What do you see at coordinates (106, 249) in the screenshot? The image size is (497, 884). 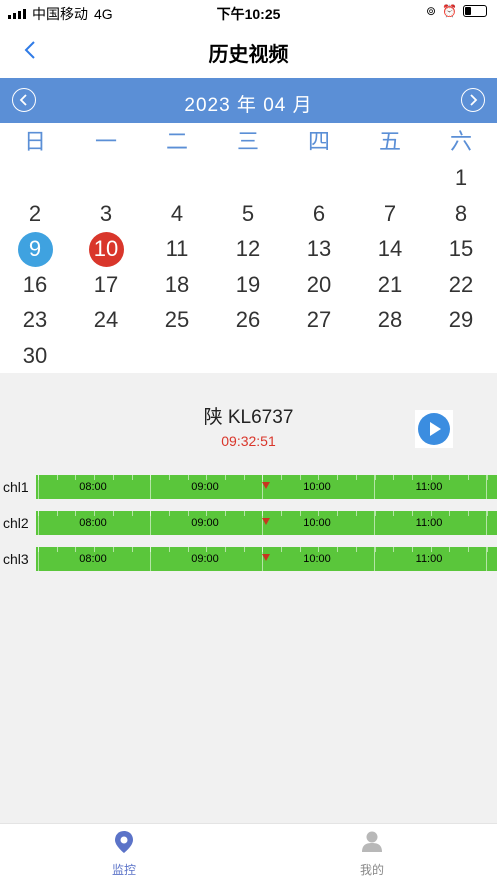 I see `calendar-day: 10` at bounding box center [106, 249].